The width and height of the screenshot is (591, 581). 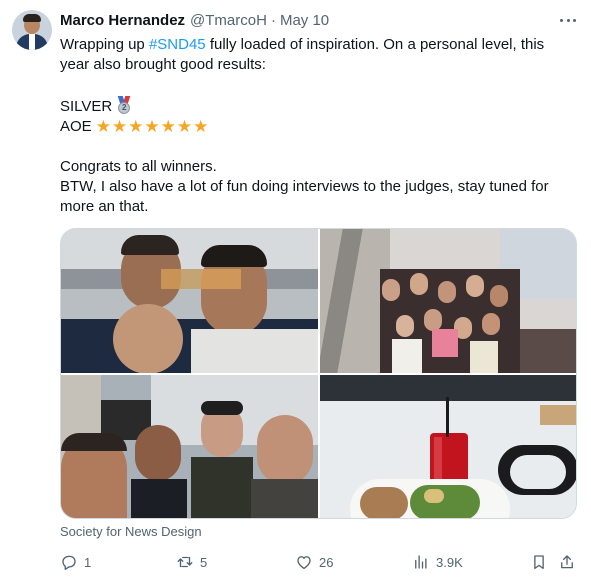 I want to click on views-button: 3.9K, so click(x=437, y=562).